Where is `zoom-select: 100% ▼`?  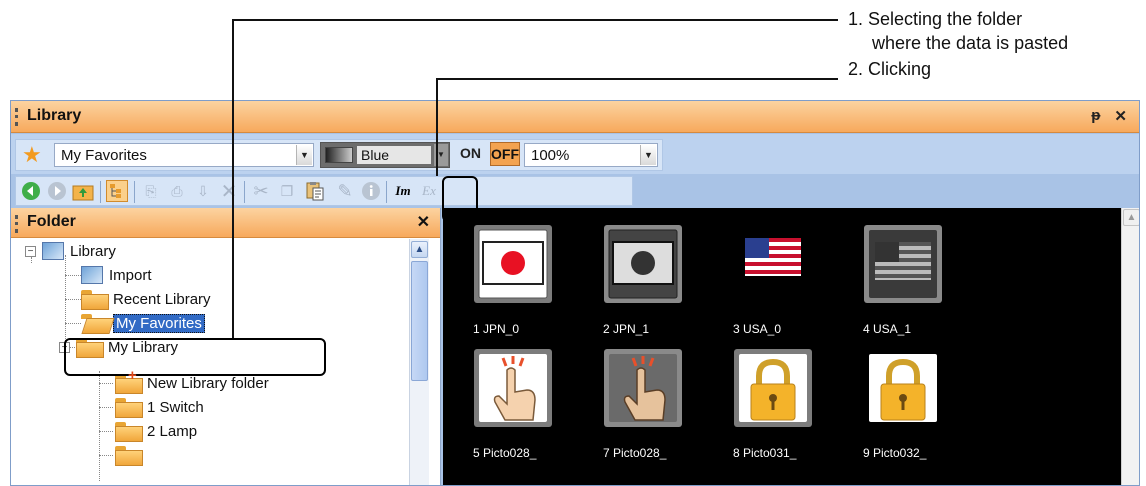 zoom-select: 100% ▼ is located at coordinates (591, 155).